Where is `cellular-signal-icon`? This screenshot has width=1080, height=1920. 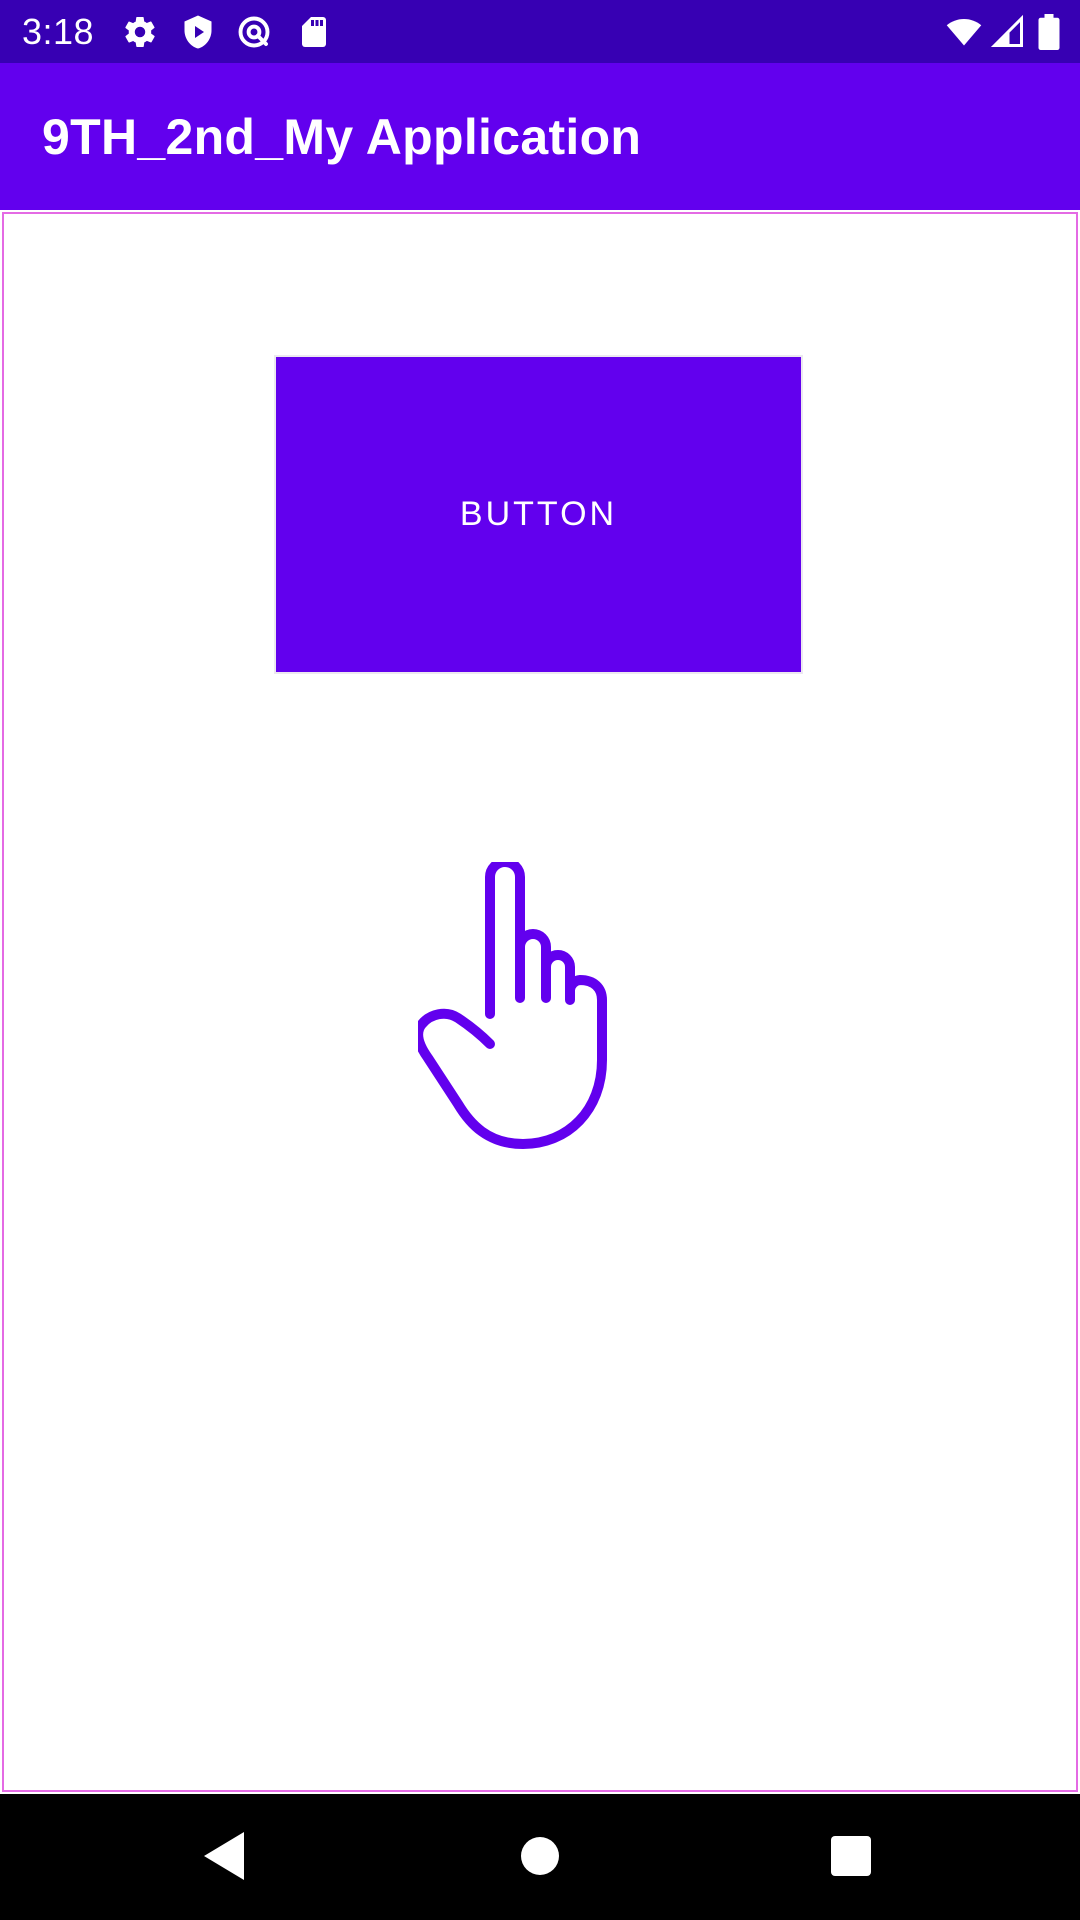 cellular-signal-icon is located at coordinates (1008, 32).